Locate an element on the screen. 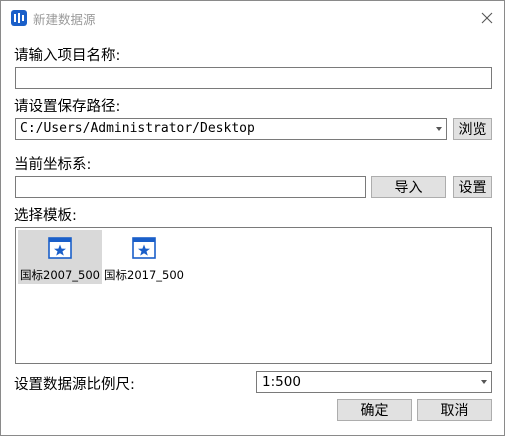  coordinate-system-label: 当前坐标系: is located at coordinates (53, 165).